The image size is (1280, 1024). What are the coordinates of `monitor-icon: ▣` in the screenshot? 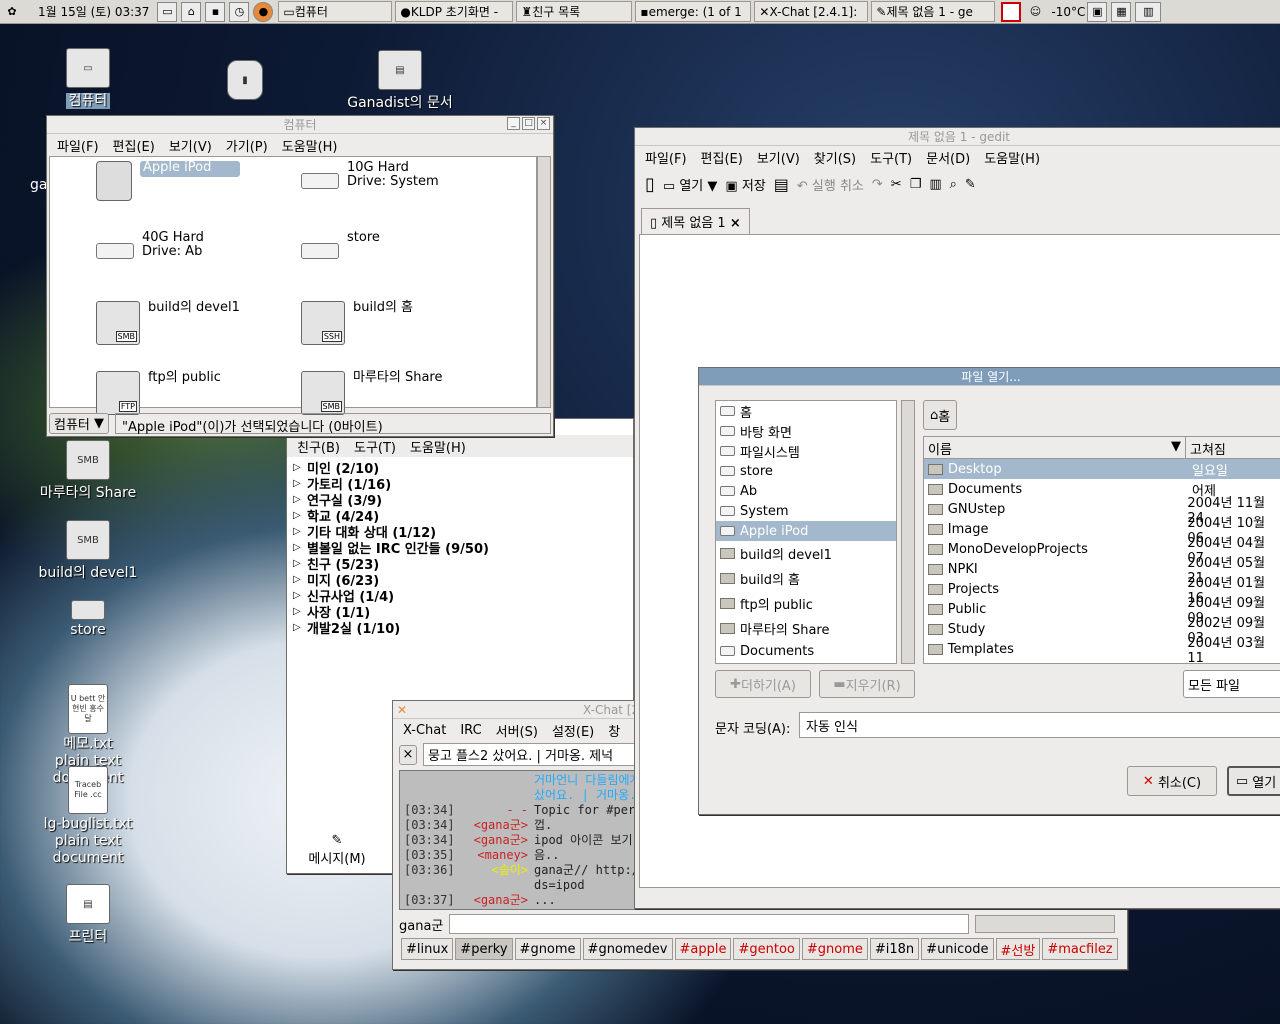 It's located at (1097, 11).